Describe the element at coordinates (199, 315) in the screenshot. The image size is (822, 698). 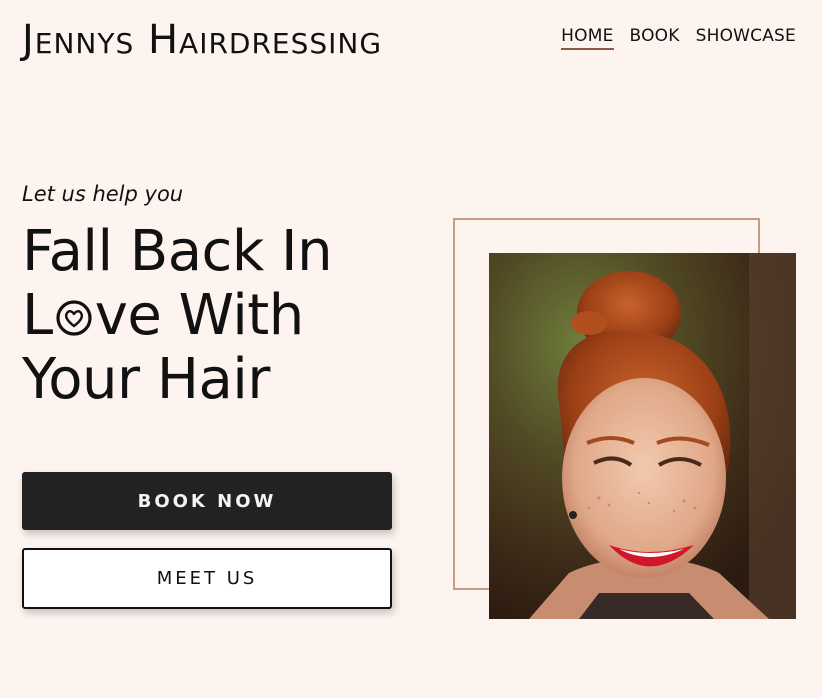
I see `headline-line-2-suffix: ve With` at that location.